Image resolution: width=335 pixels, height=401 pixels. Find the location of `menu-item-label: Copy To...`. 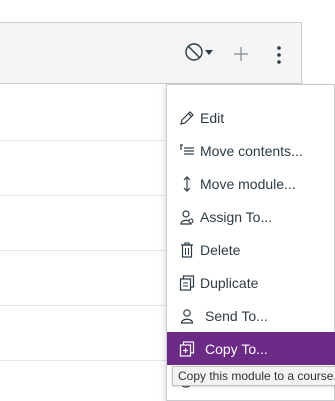

menu-item-label: Copy To... is located at coordinates (236, 348).